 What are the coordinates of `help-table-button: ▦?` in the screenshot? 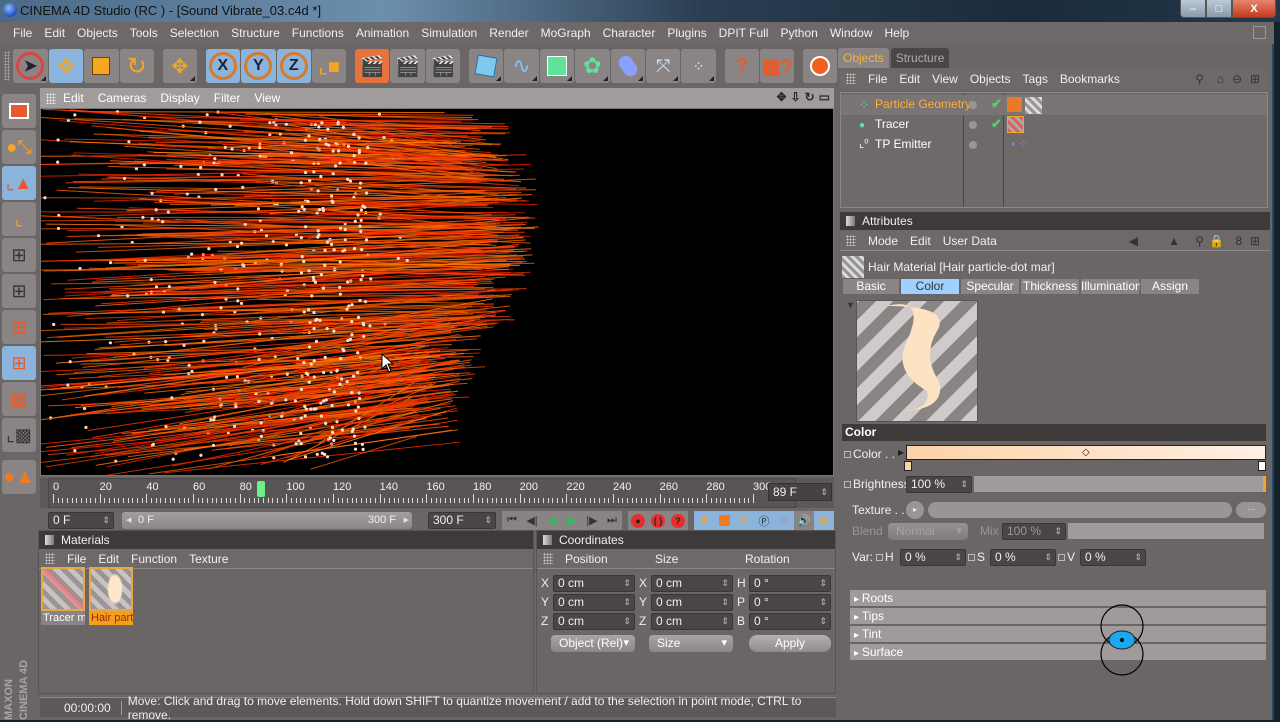 It's located at (777, 66).